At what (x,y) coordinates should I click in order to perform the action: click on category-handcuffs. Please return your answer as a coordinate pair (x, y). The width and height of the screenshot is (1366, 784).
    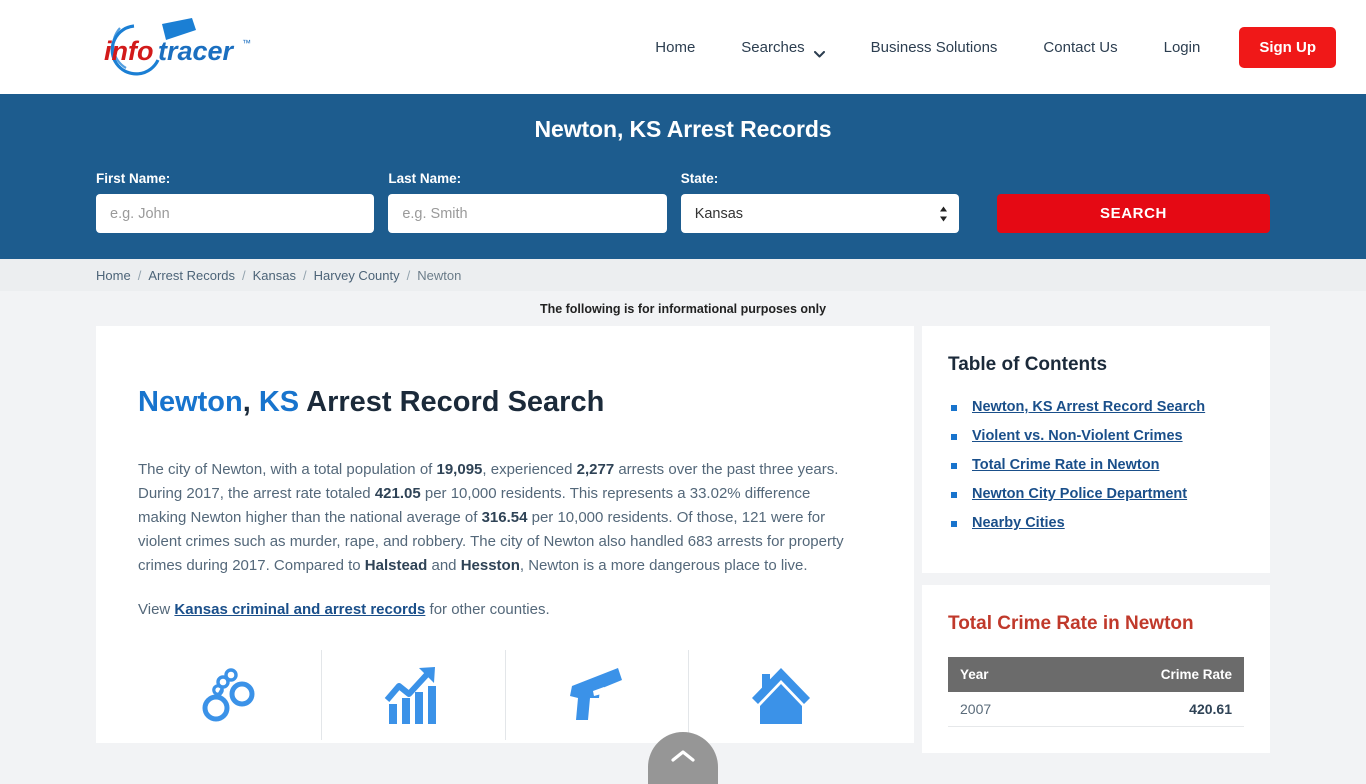
    Looking at the image, I should click on (230, 694).